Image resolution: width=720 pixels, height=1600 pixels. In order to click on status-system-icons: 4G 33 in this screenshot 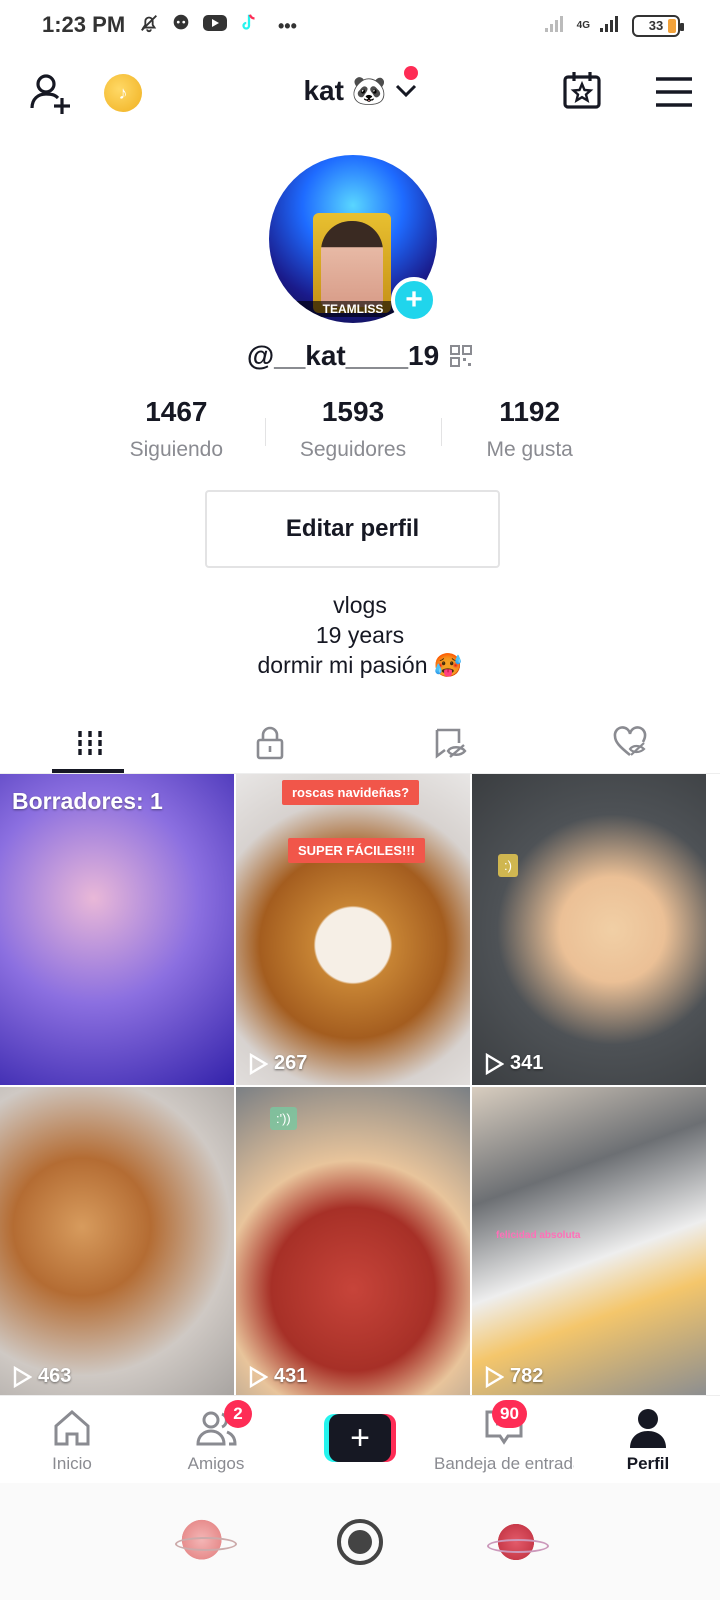, I will do `click(613, 25)`.